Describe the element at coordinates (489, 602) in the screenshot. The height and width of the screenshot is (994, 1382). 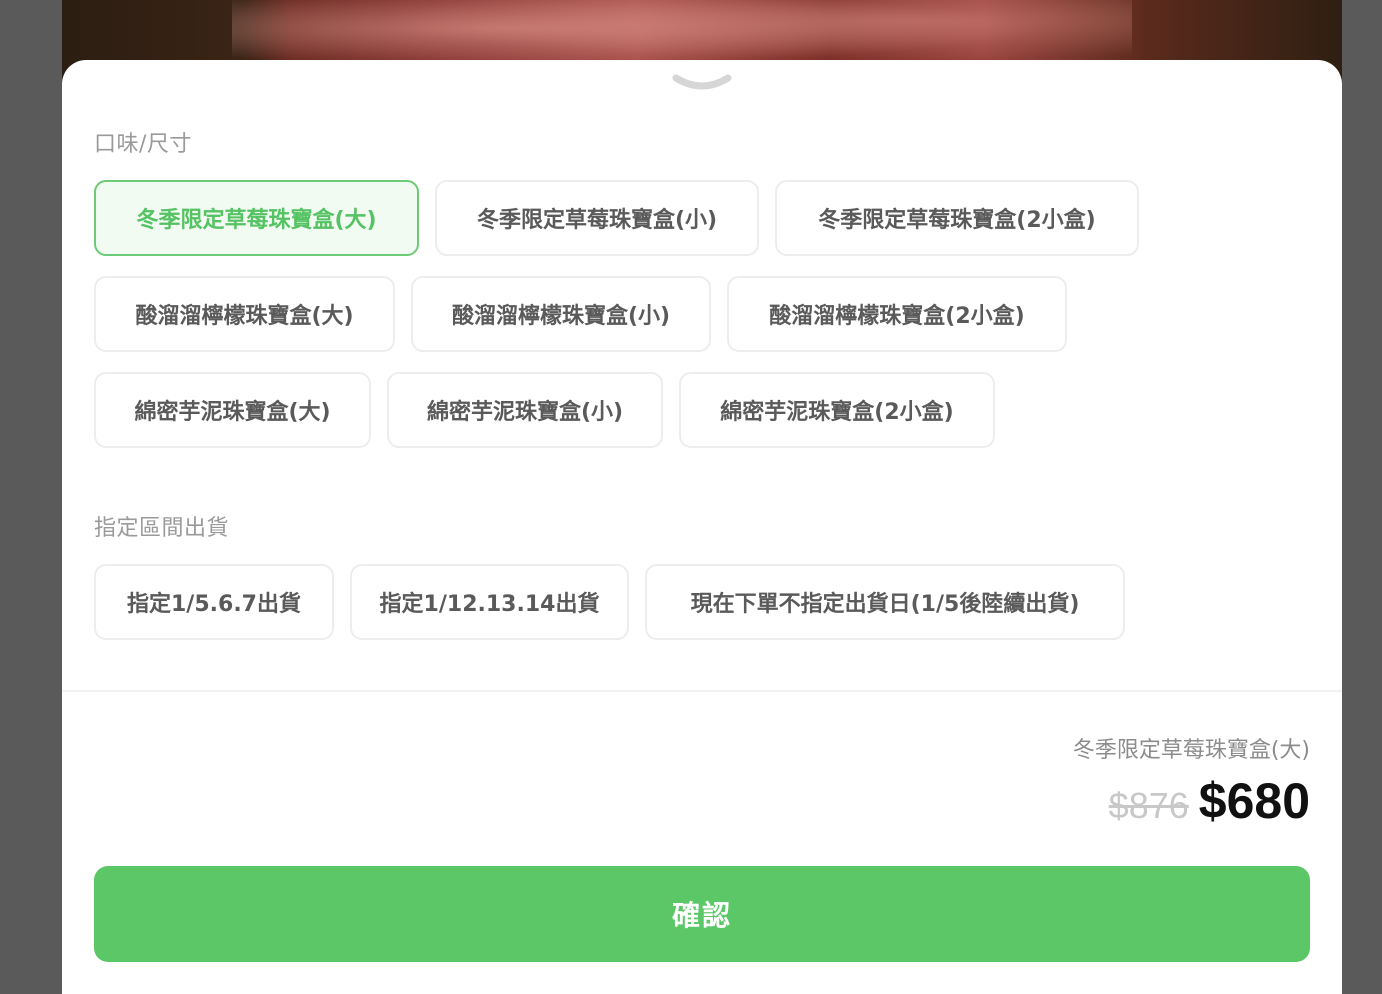
I see `shipping-option-jan-12-13-14: 指定1/12.13.14出貨` at that location.